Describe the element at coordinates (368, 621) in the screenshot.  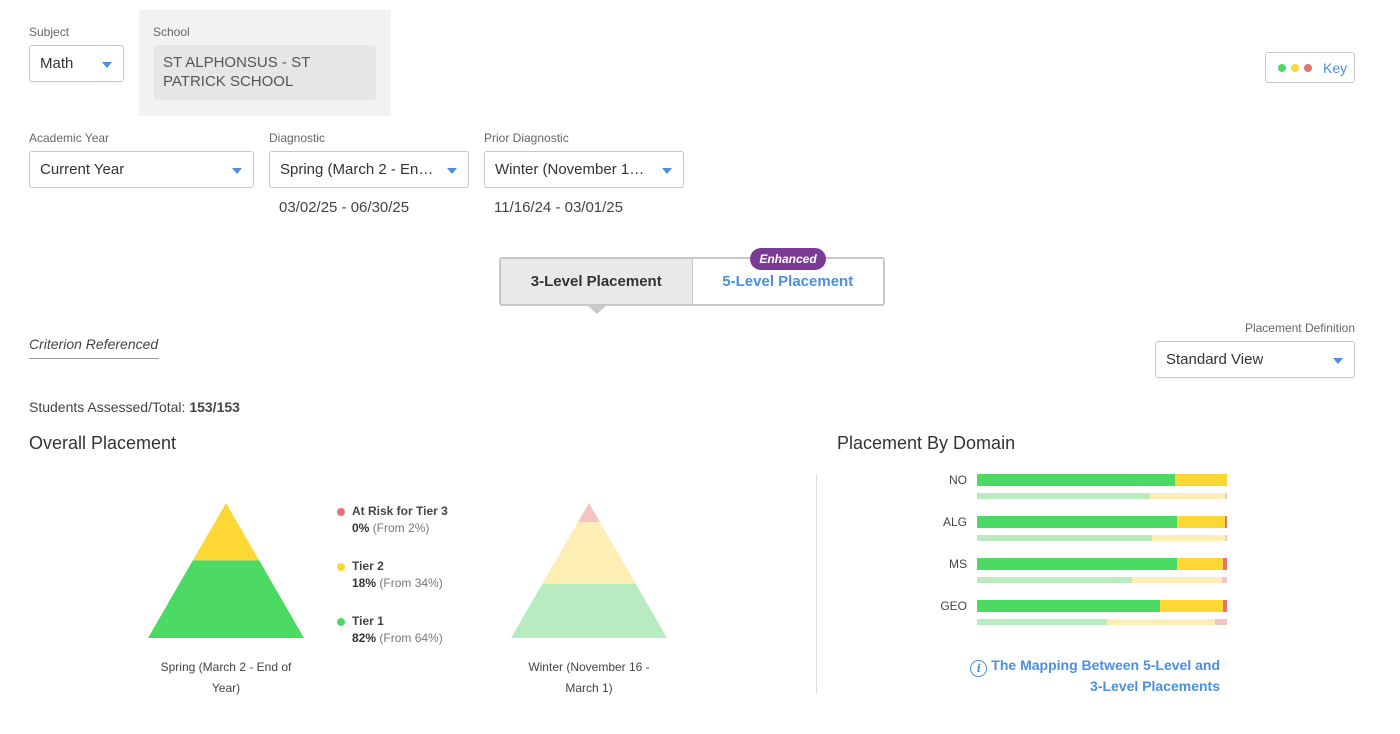
I see `legend-name: Tier 1` at that location.